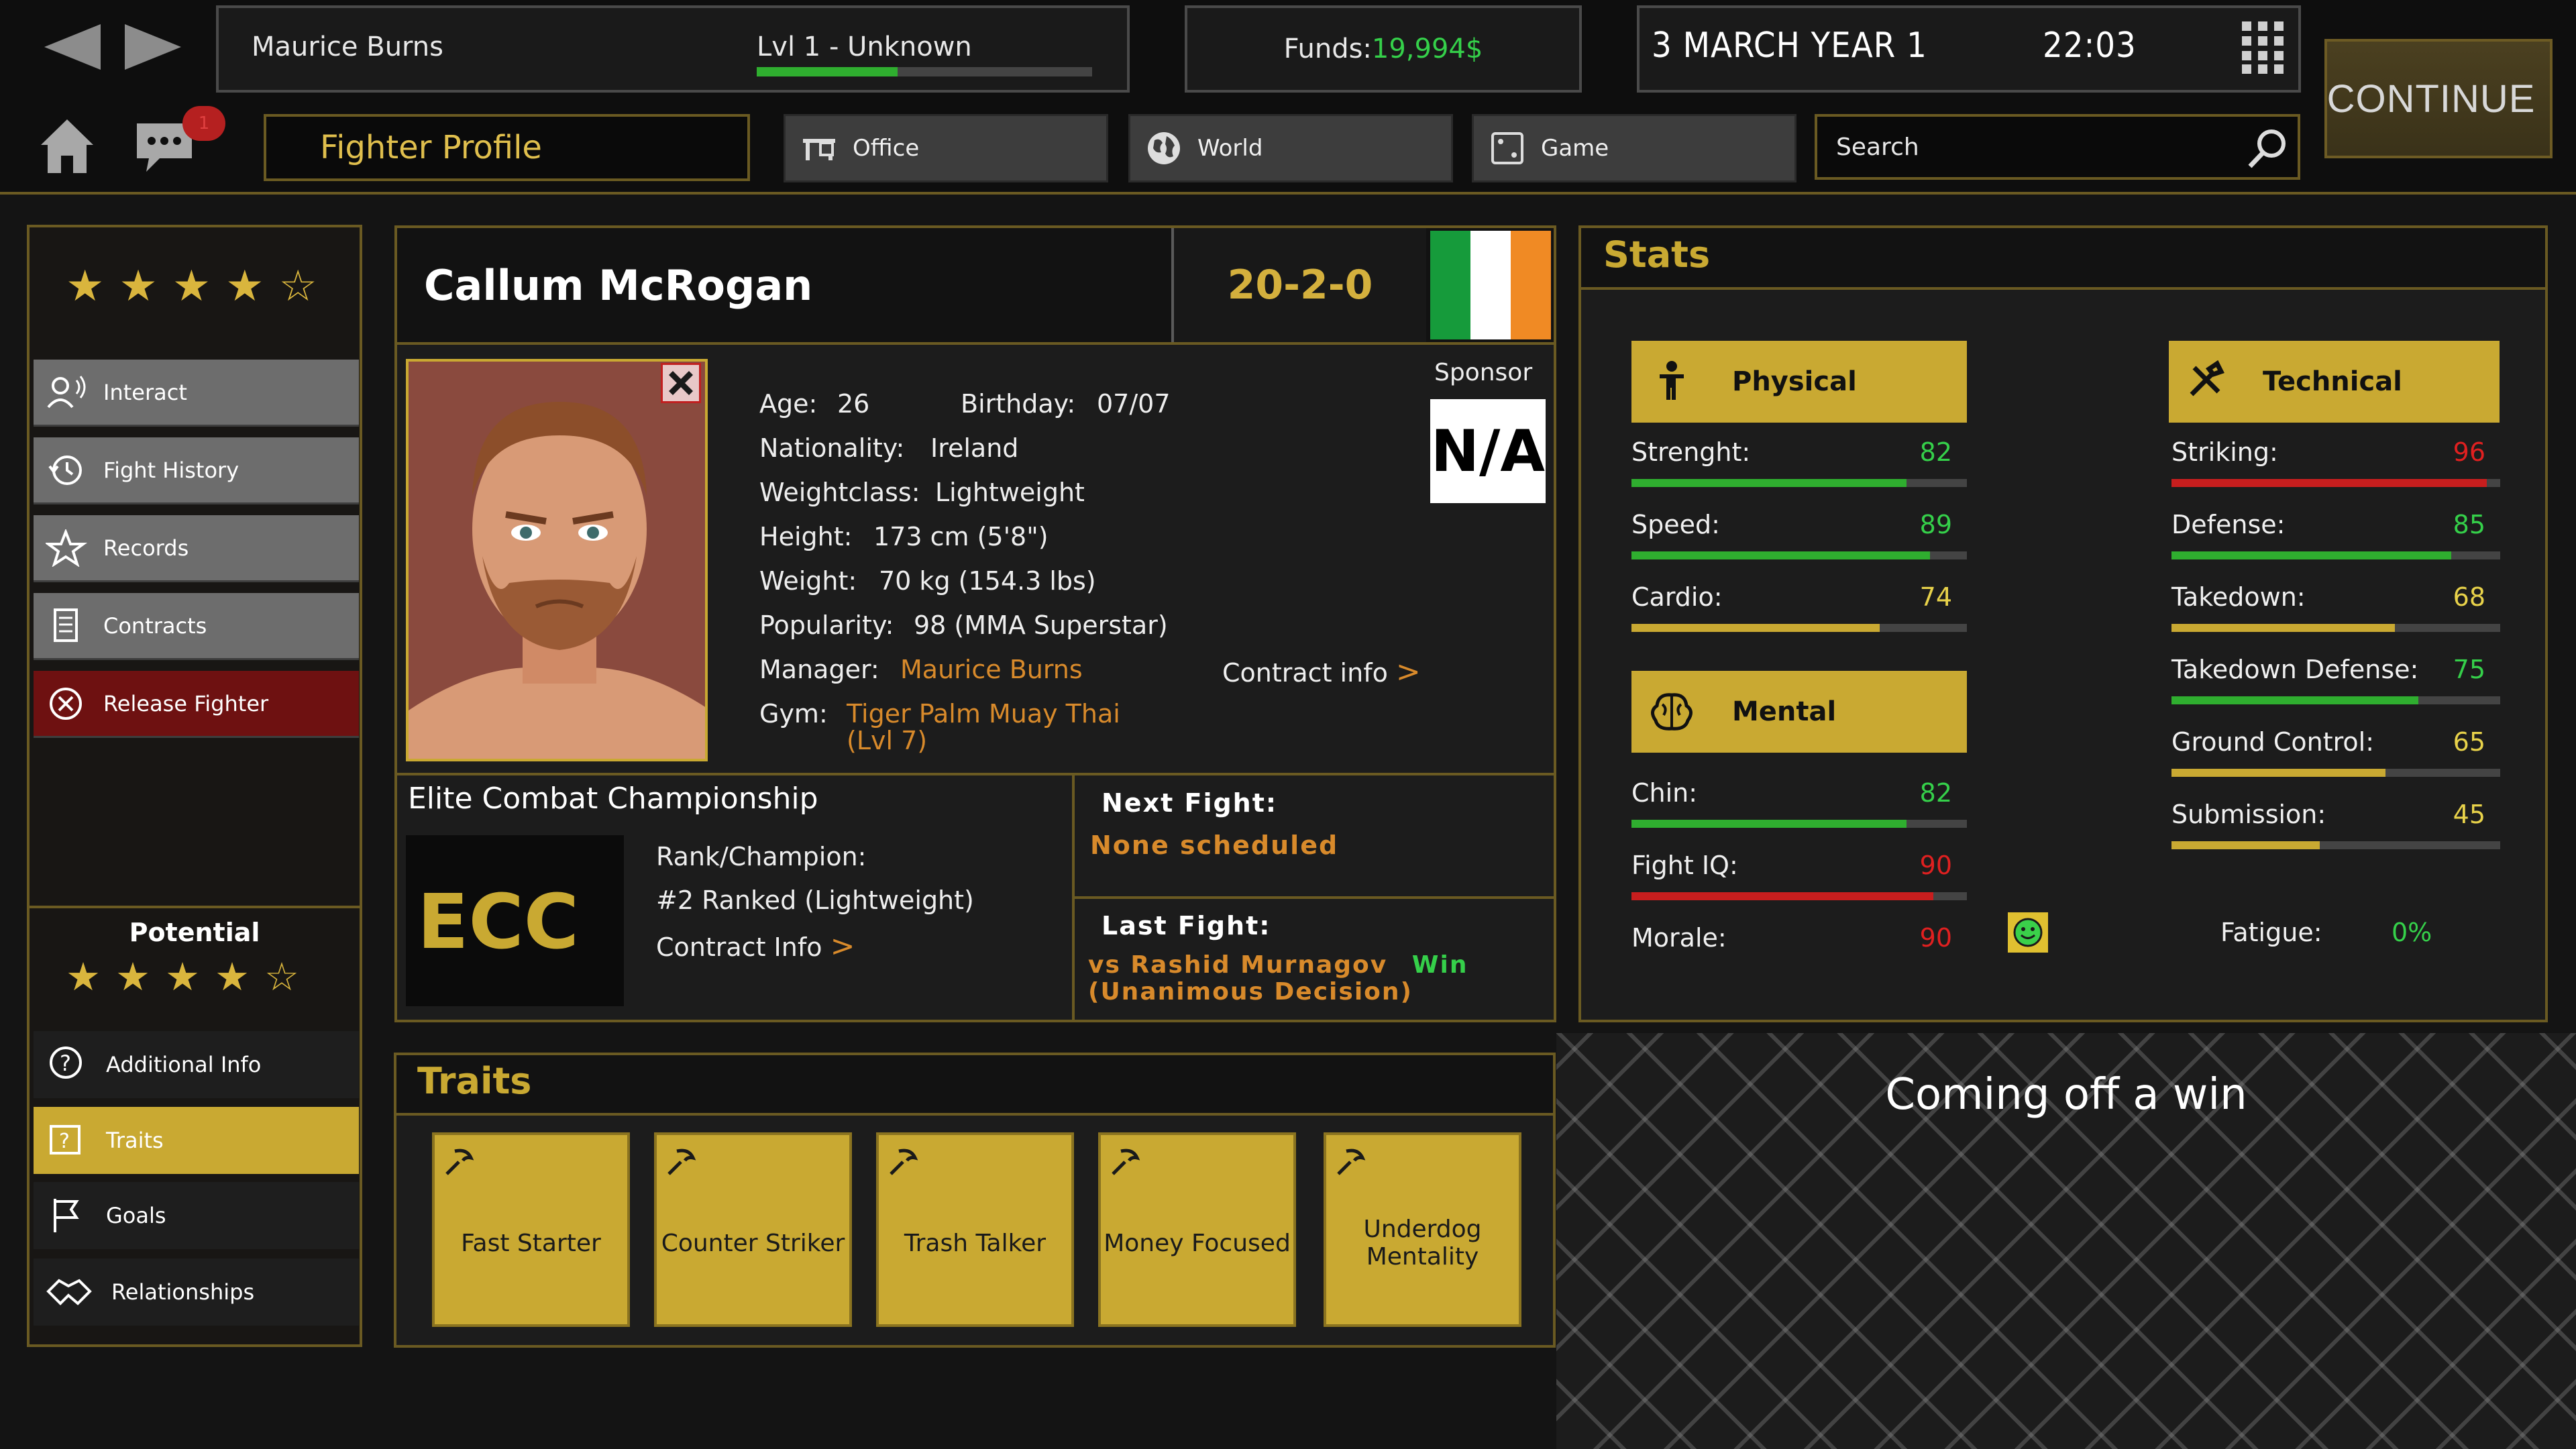 The image size is (2576, 1449). I want to click on ecc-logo-icon: ECC, so click(498, 921).